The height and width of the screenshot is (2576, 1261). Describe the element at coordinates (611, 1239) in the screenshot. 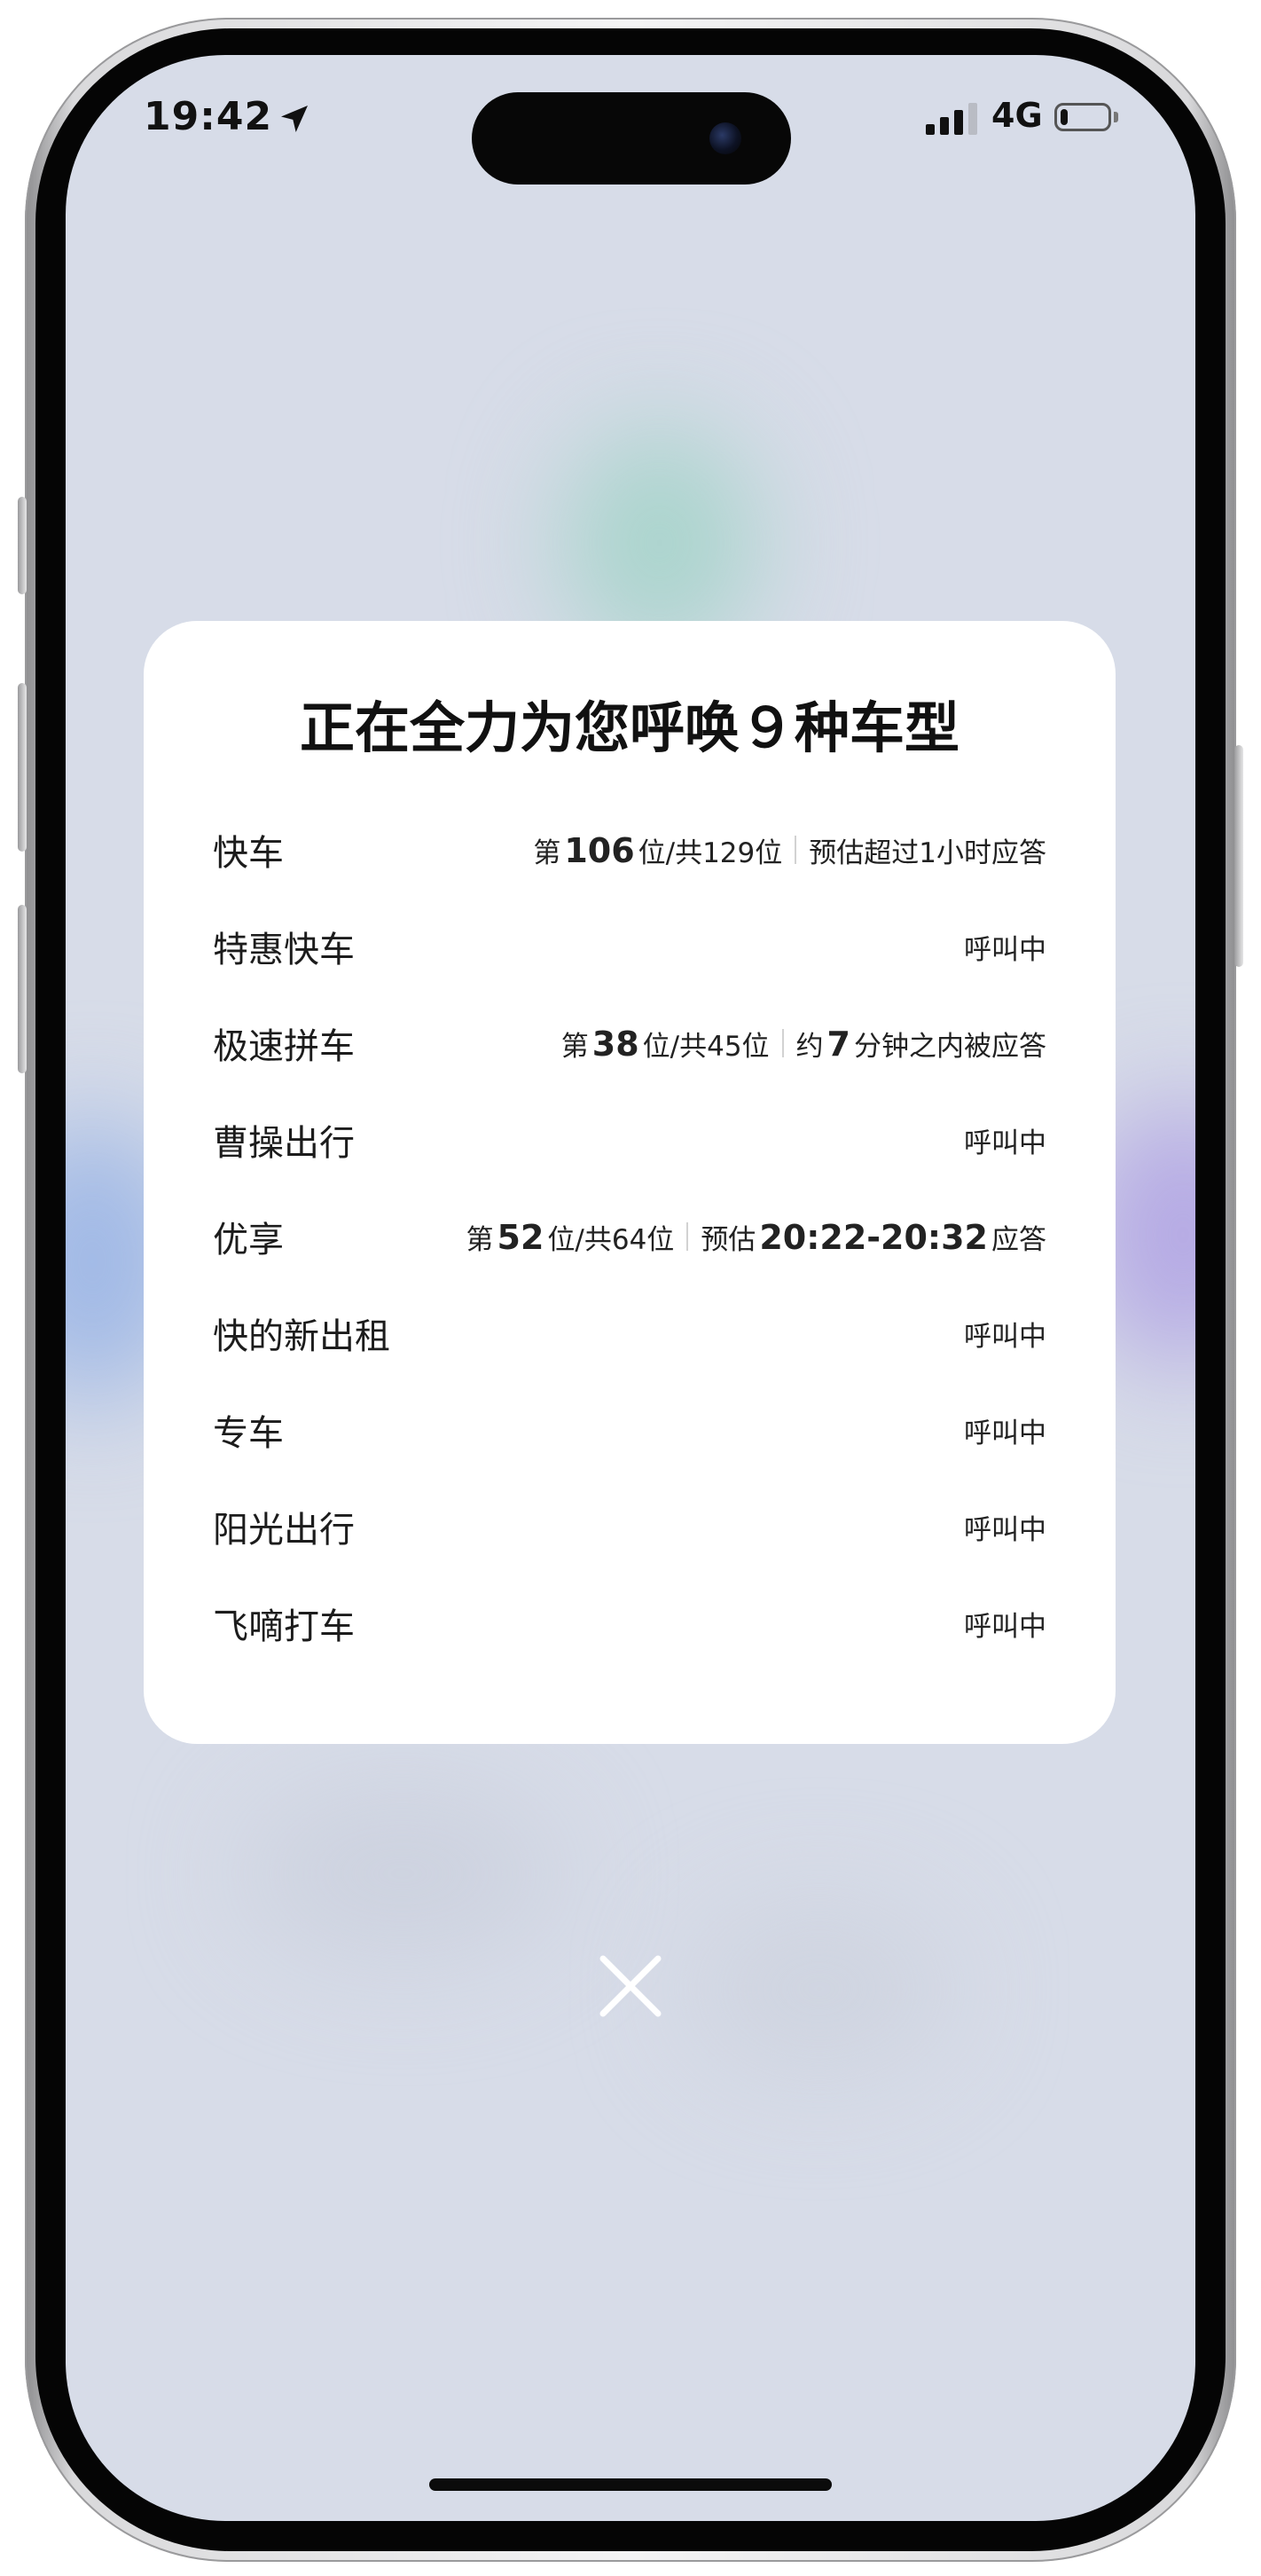

I see `status-text: 位/共64位` at that location.